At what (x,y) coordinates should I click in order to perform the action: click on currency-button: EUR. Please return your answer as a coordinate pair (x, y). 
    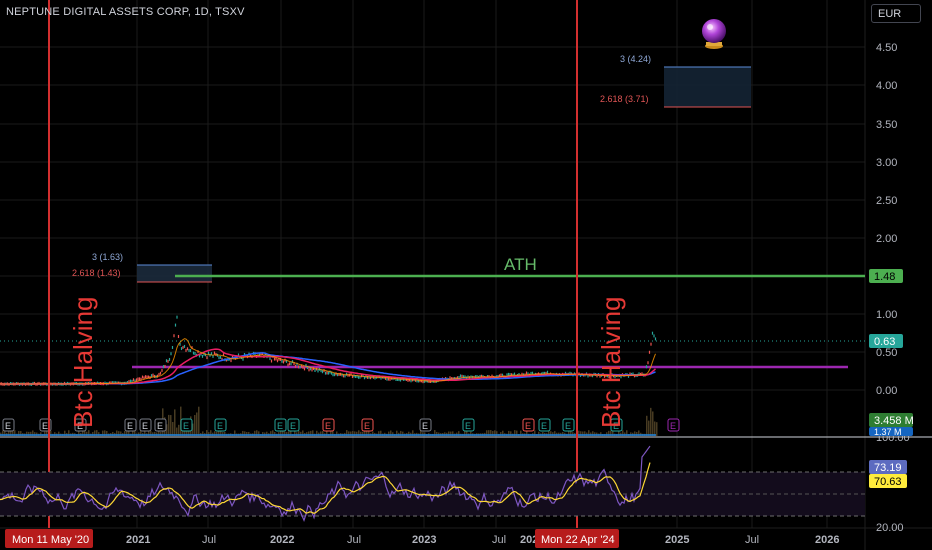
    Looking at the image, I should click on (896, 13).